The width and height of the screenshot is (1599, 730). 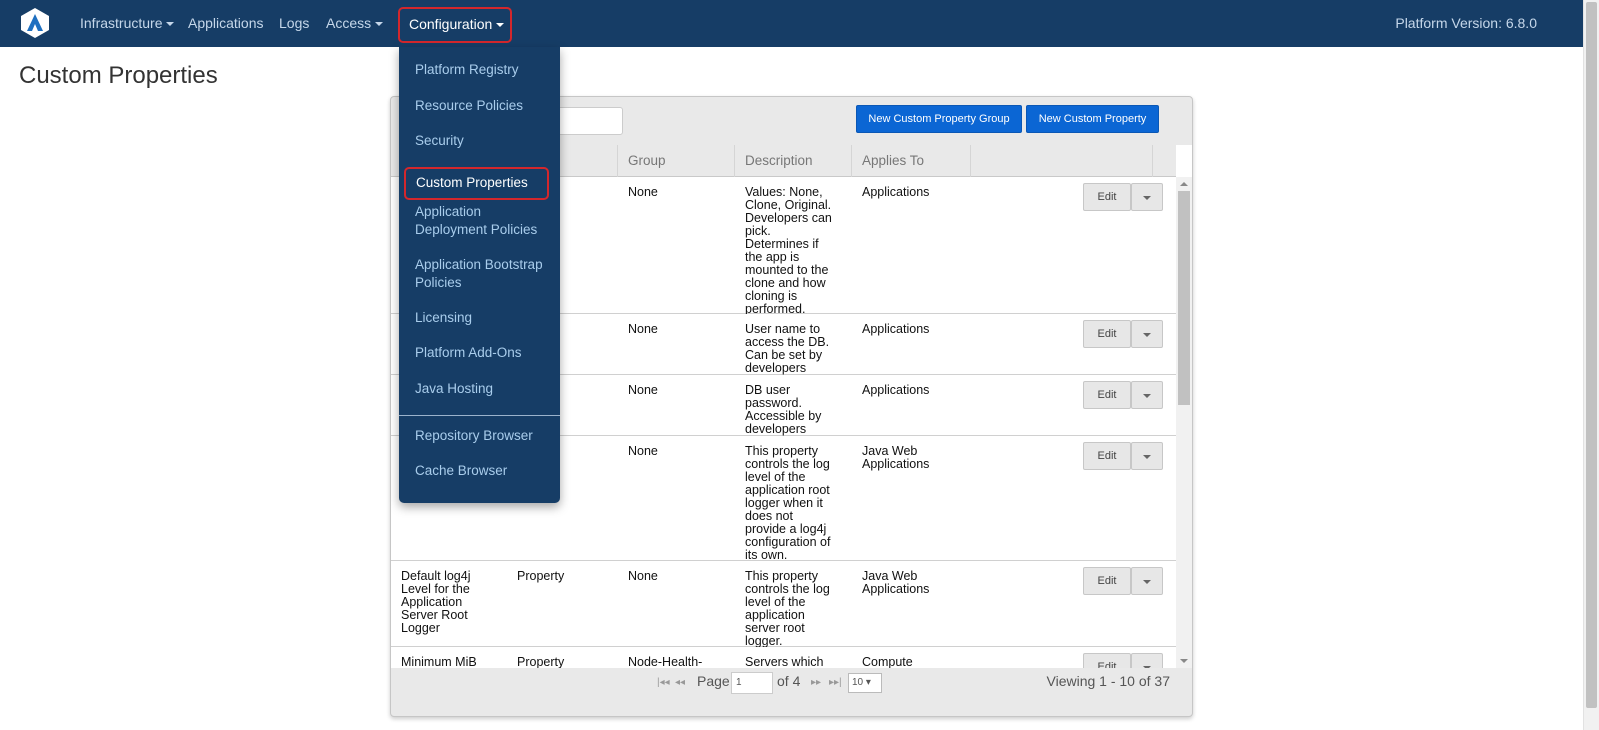 What do you see at coordinates (485, 221) in the screenshot?
I see `menu-item-application-deployment-policies: Application Deployment Policies` at bounding box center [485, 221].